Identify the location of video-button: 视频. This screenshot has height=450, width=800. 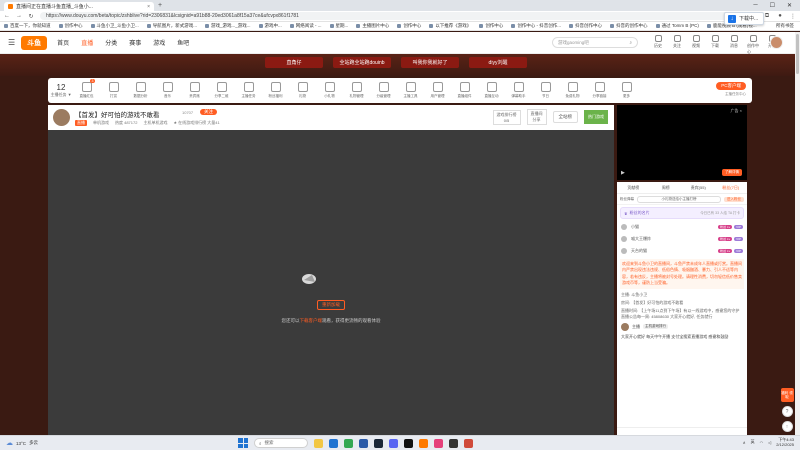
(696, 45).